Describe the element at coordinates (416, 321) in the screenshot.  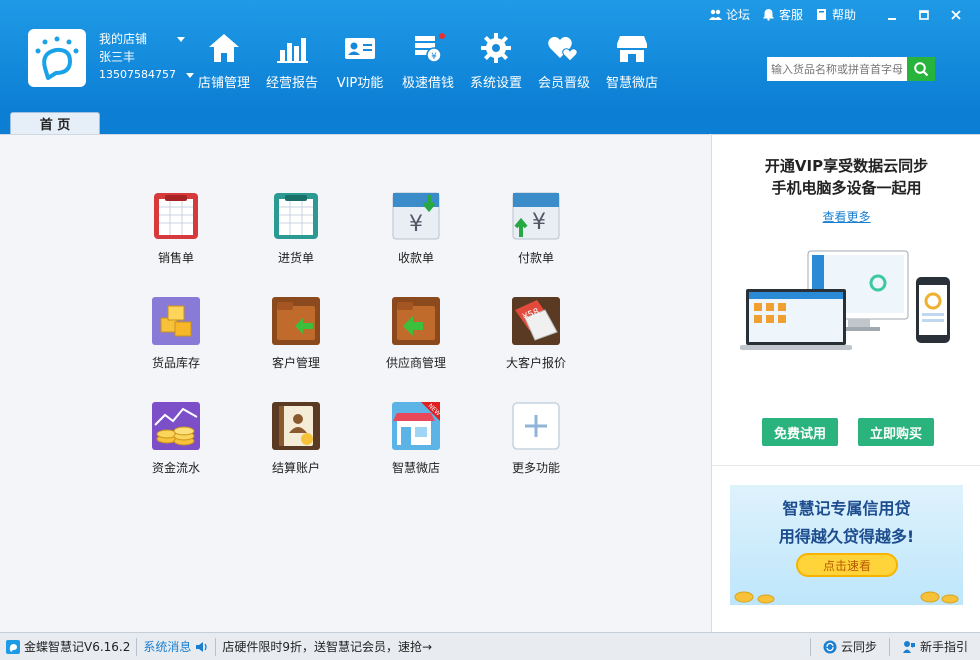
I see `supplier-folder-icon` at that location.